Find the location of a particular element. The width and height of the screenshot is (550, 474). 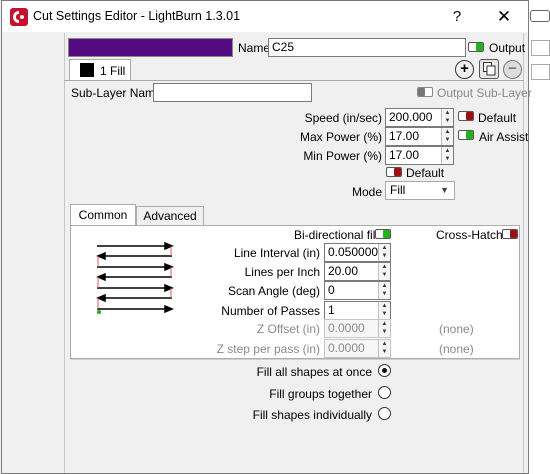

copy-icon is located at coordinates (489, 69).